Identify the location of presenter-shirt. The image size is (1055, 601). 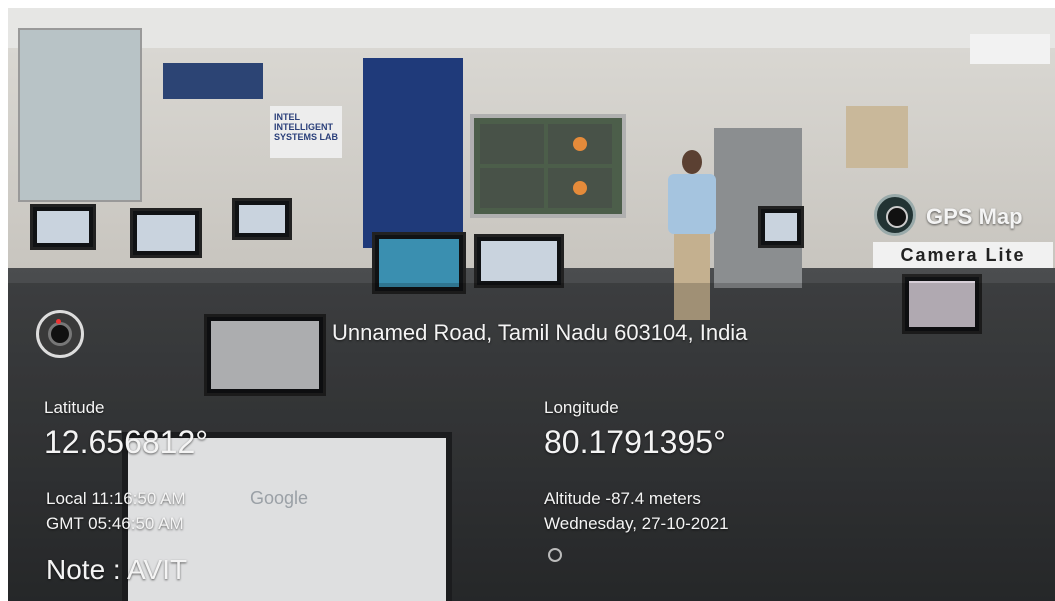
(692, 204).